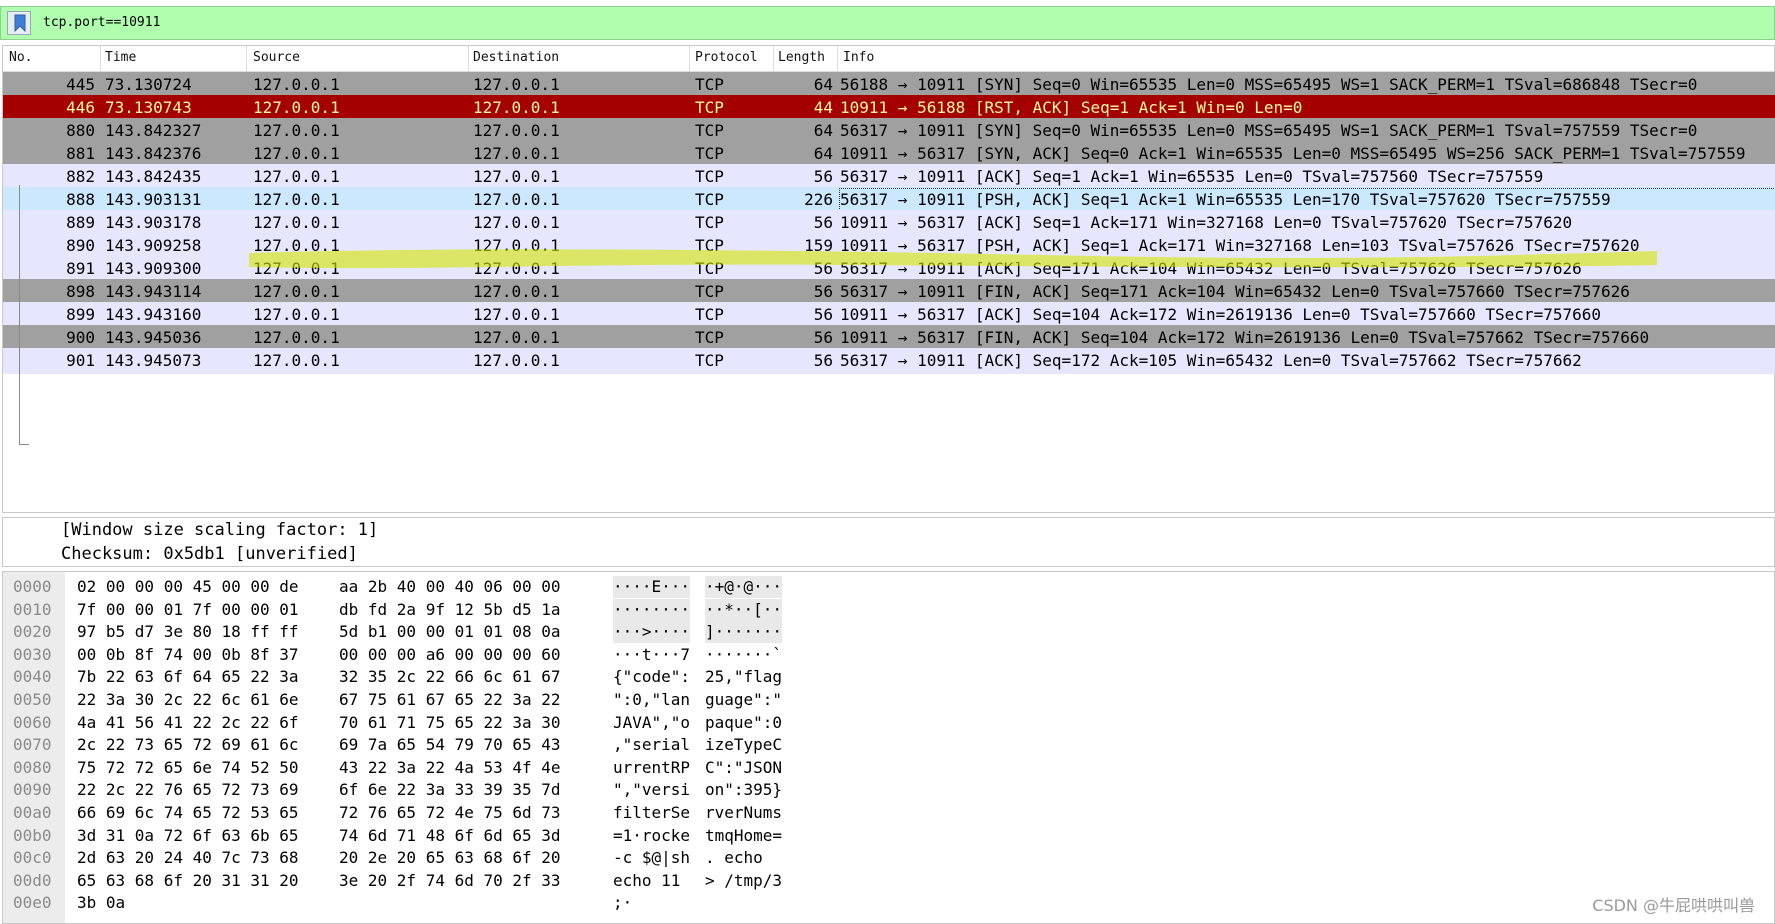 The width and height of the screenshot is (1775, 924). What do you see at coordinates (743, 836) in the screenshot?
I see `ascii-right: tmqHome=` at bounding box center [743, 836].